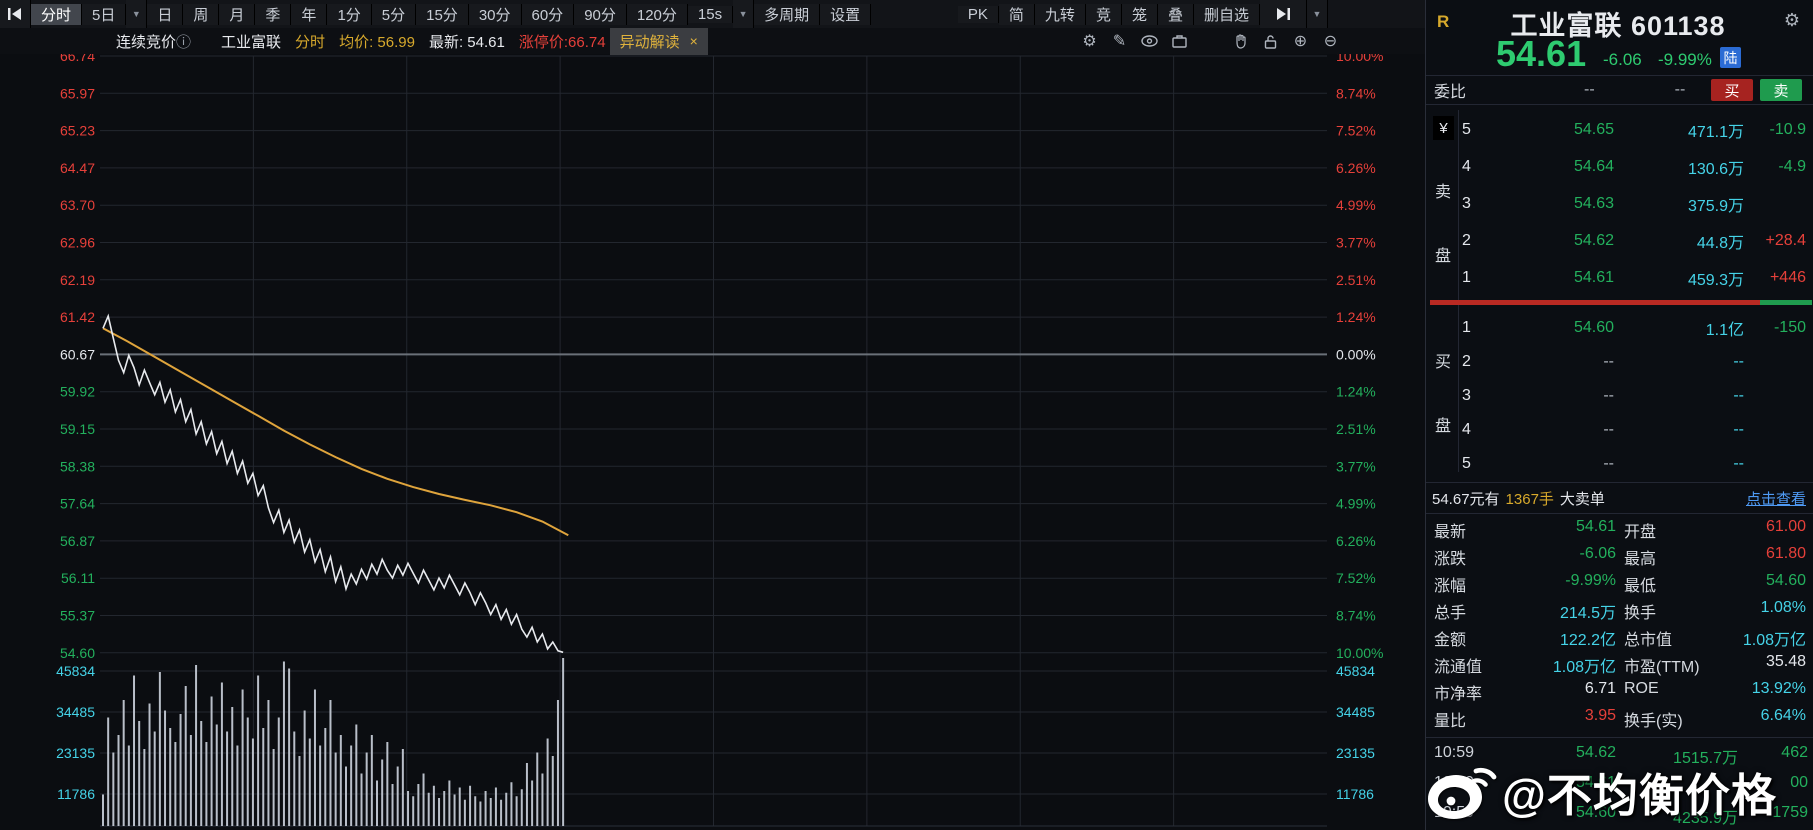  What do you see at coordinates (1149, 41) in the screenshot?
I see `eye-icon` at bounding box center [1149, 41].